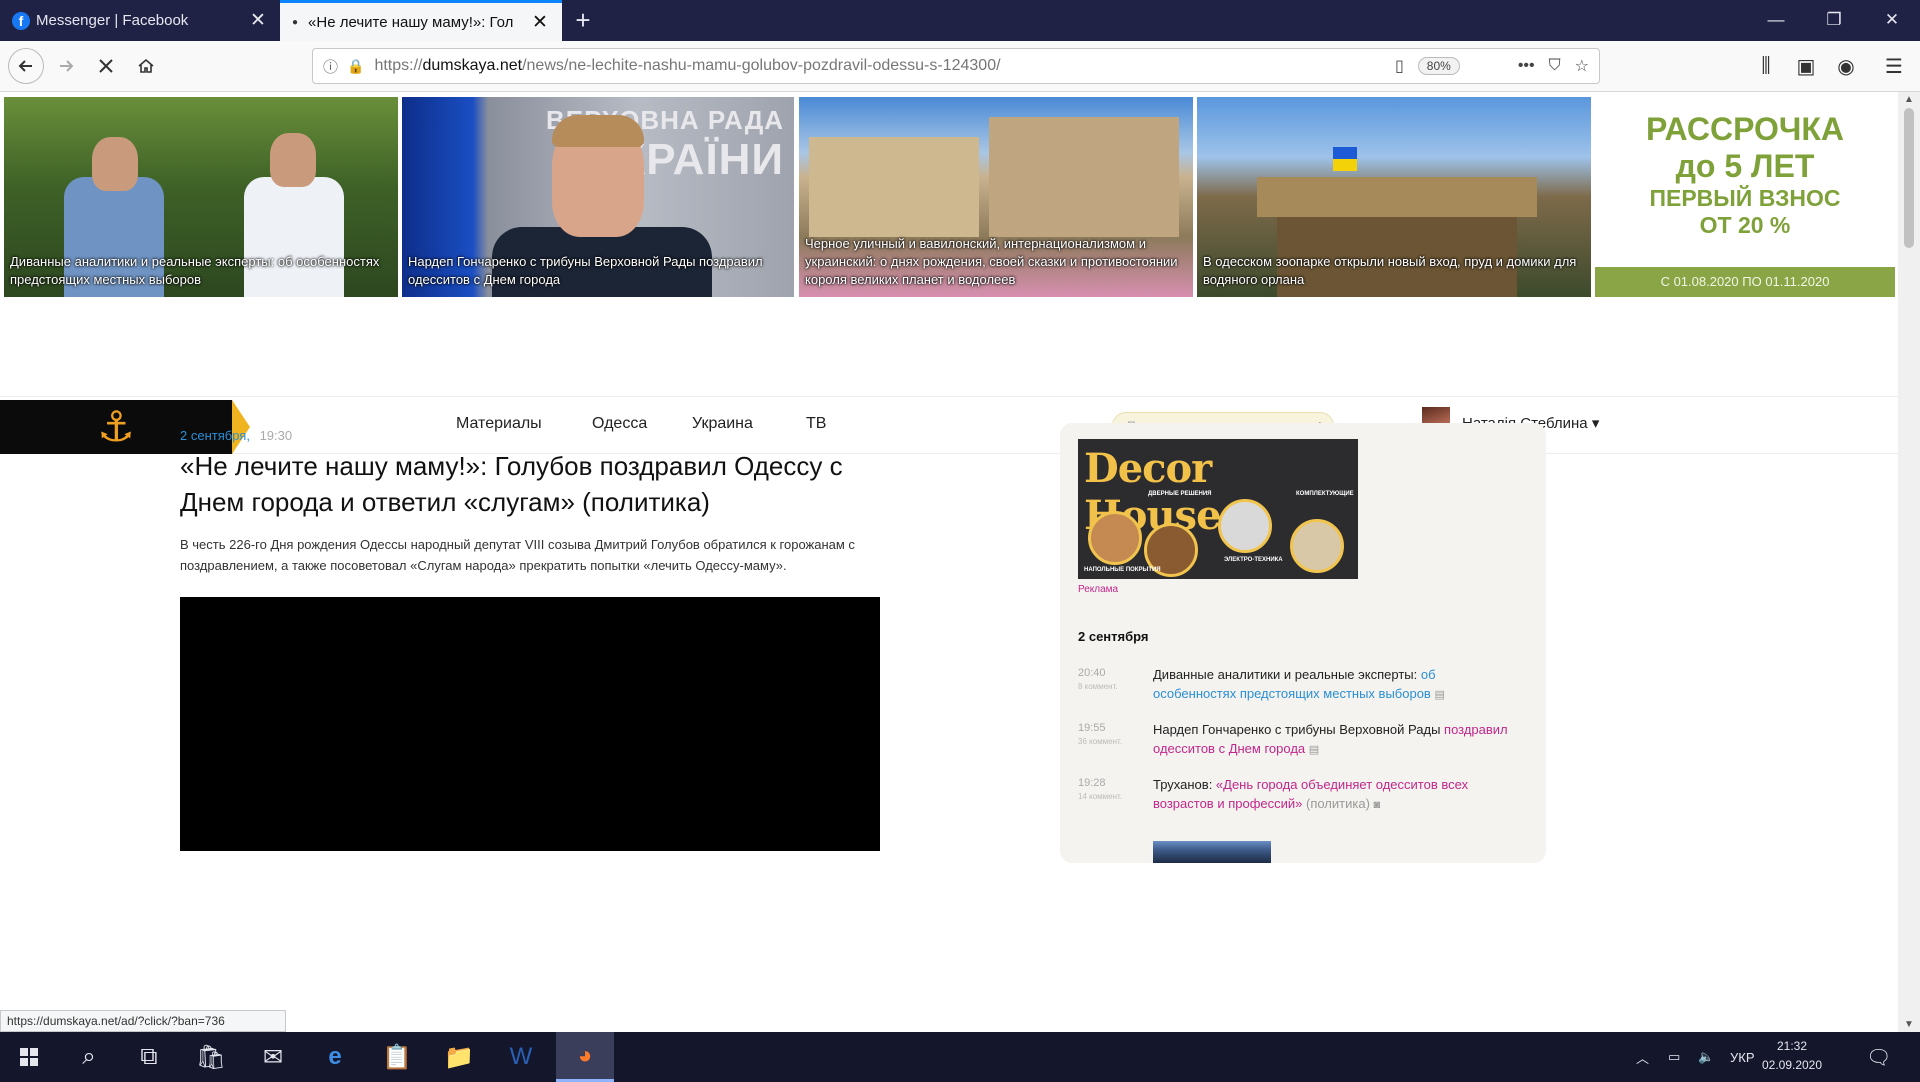  I want to click on store-button: 🛍, so click(211, 1057).